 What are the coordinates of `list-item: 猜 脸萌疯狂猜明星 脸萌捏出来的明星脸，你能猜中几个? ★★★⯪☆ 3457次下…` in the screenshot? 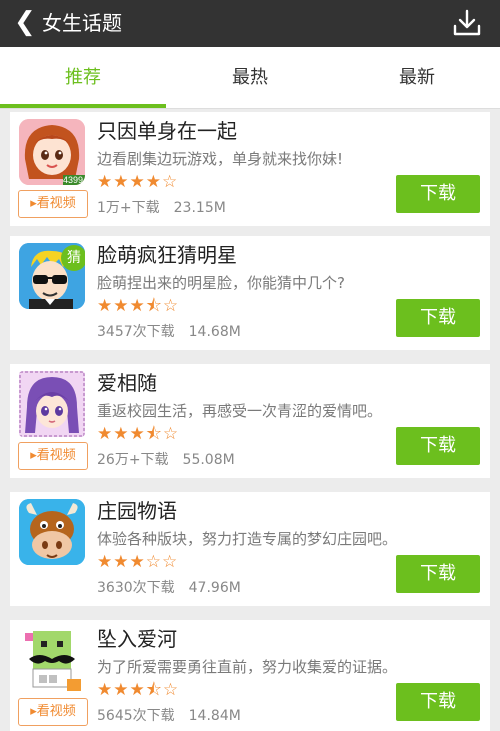 It's located at (250, 293).